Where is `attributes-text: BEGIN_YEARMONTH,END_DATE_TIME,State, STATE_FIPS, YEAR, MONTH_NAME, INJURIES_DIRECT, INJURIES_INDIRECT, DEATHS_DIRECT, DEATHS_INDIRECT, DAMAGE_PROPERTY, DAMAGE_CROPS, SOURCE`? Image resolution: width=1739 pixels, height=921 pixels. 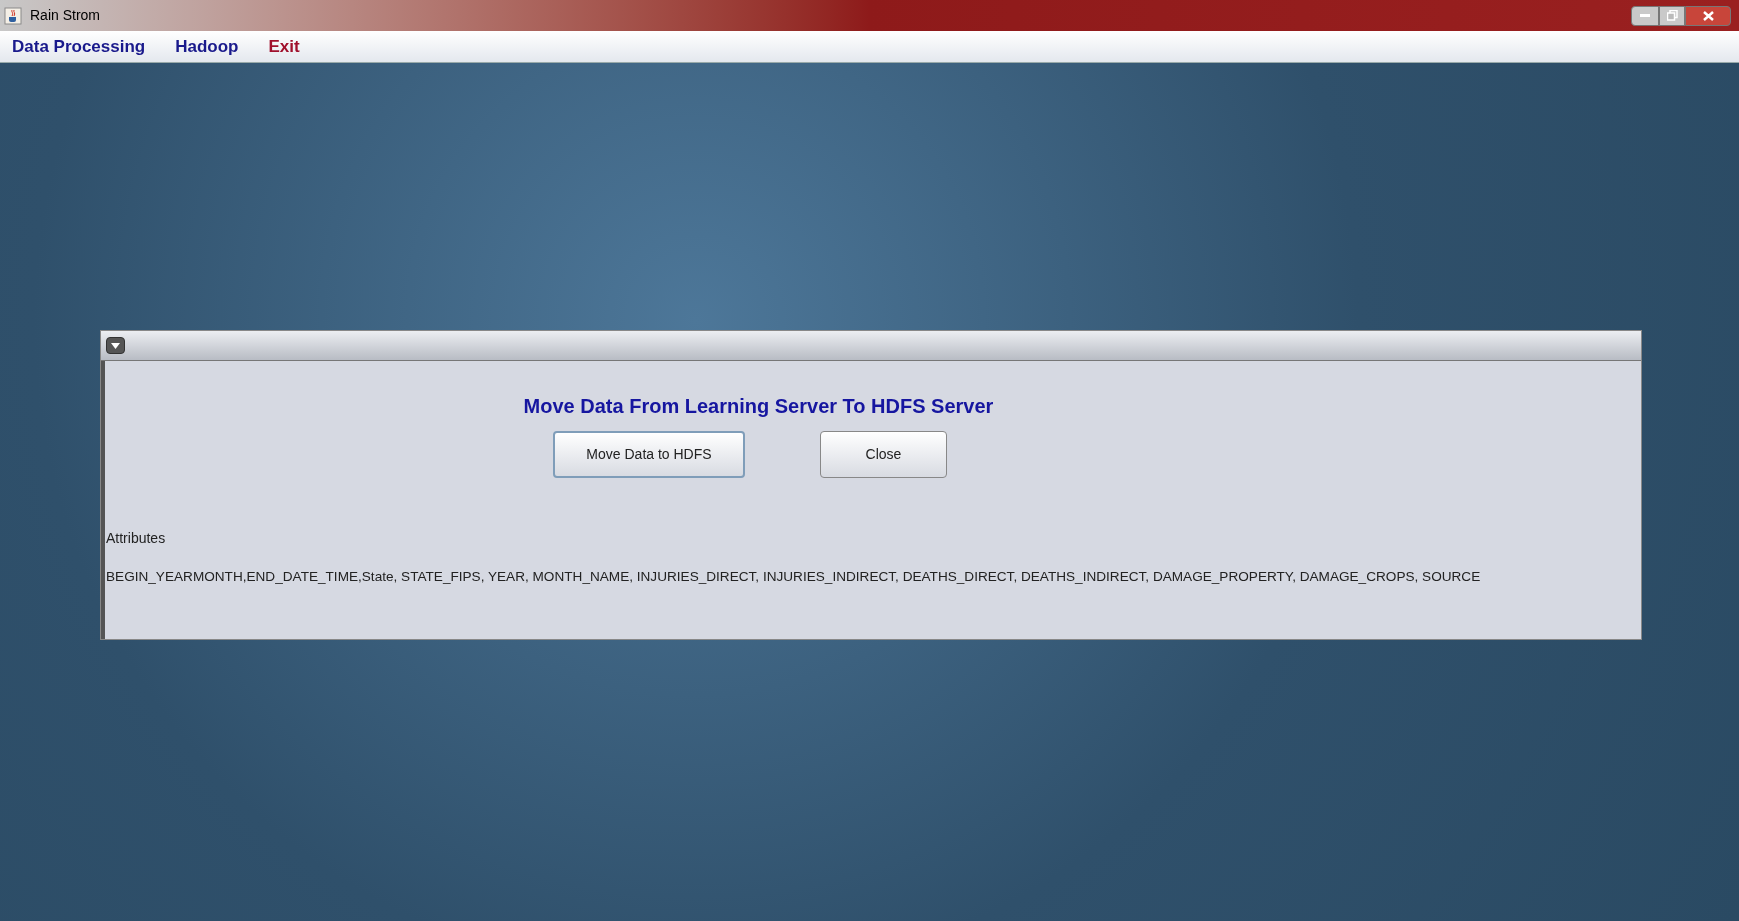
attributes-text: BEGIN_YEARMONTH,END_DATE_TIME,State, STATE_FIPS, YEAR, MONTH_NAME, INJURIES_DIRECT, INJURIES_INDIRECT, DEATHS_DIRECT, DEATHS_INDIRECT, DAMAGE_PROPERTY, DAMAGE_CROPS, SOURCE is located at coordinates (793, 577).